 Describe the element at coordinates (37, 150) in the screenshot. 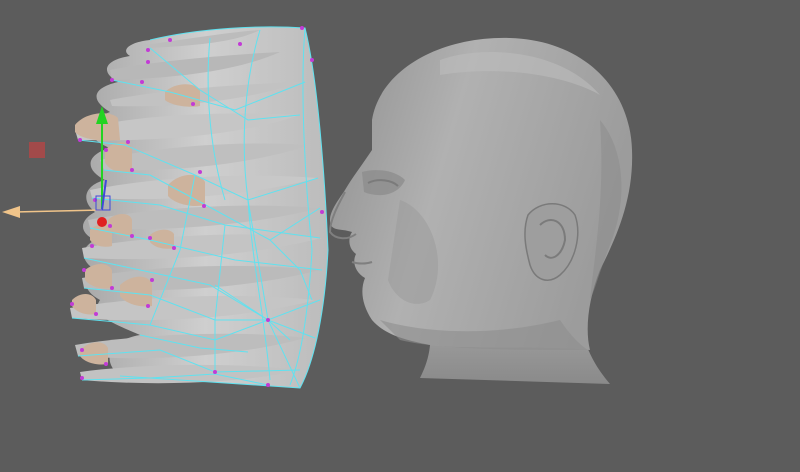

I see `proxy-marker-square` at that location.